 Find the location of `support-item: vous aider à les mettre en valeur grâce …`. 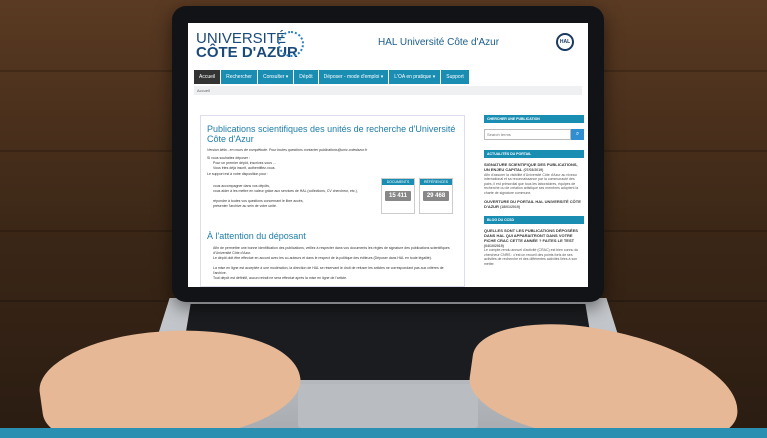

support-item: vous aider à les mettre en valeur grâce … is located at coordinates (285, 191).